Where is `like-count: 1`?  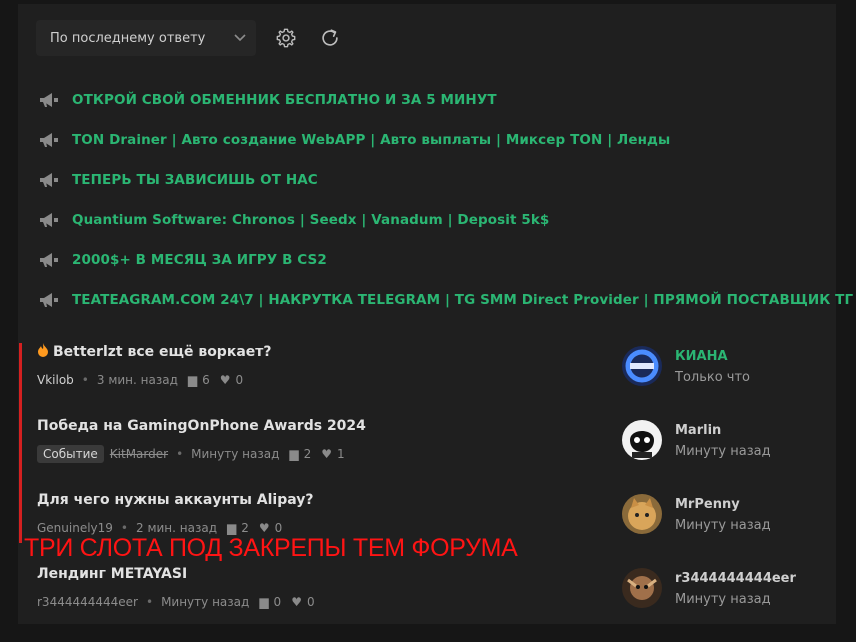 like-count: 1 is located at coordinates (341, 454).